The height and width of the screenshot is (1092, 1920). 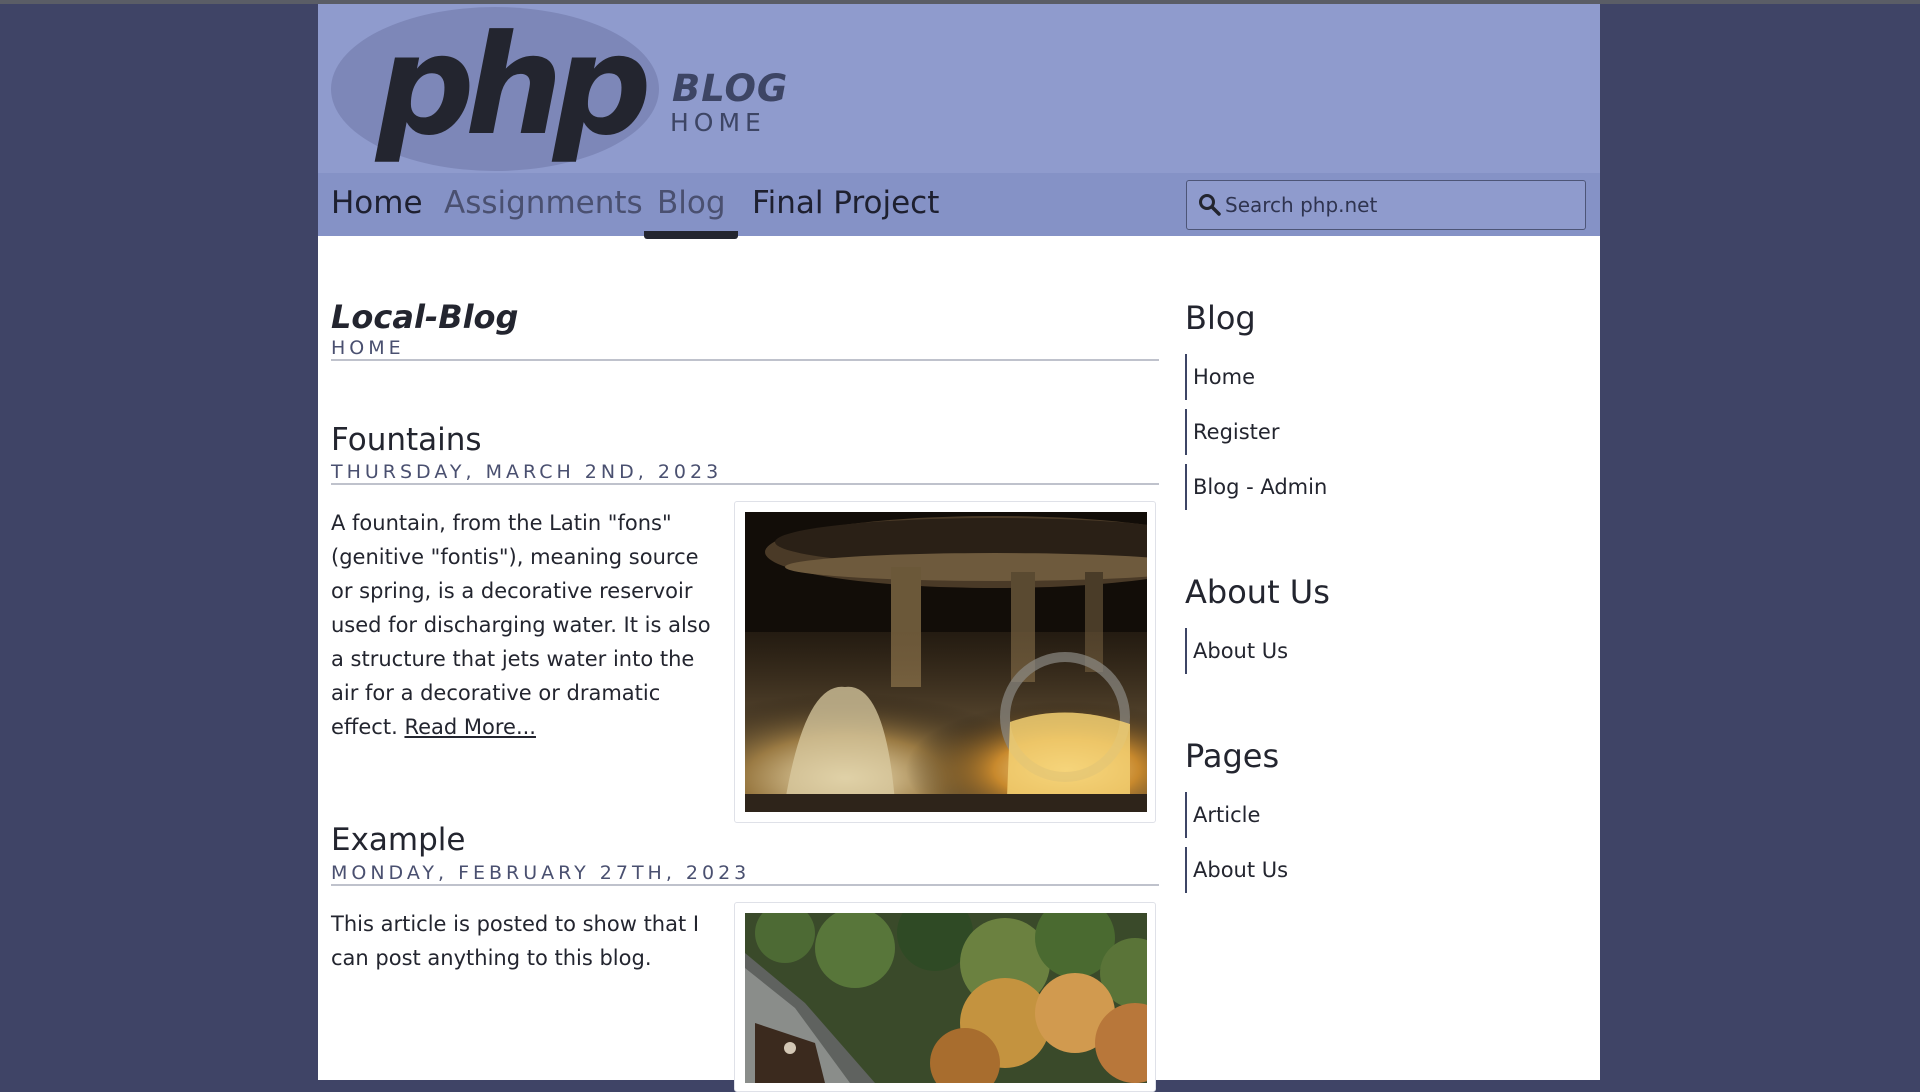 I want to click on nav-final-project: Final Project, so click(x=845, y=203).